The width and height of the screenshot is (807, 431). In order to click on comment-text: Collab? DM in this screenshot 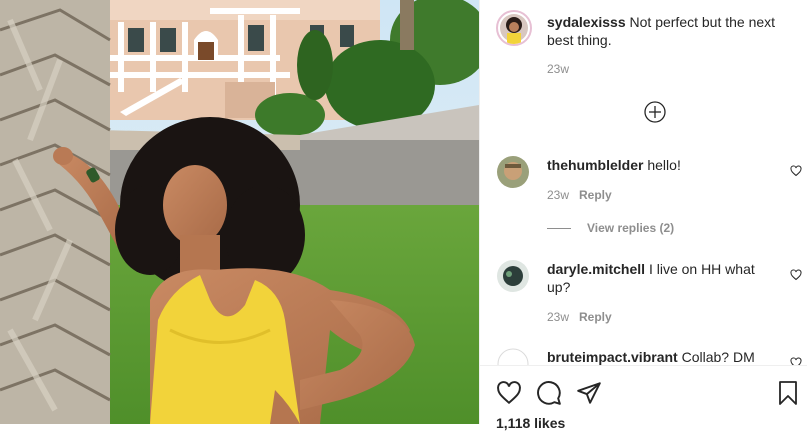, I will do `click(718, 357)`.